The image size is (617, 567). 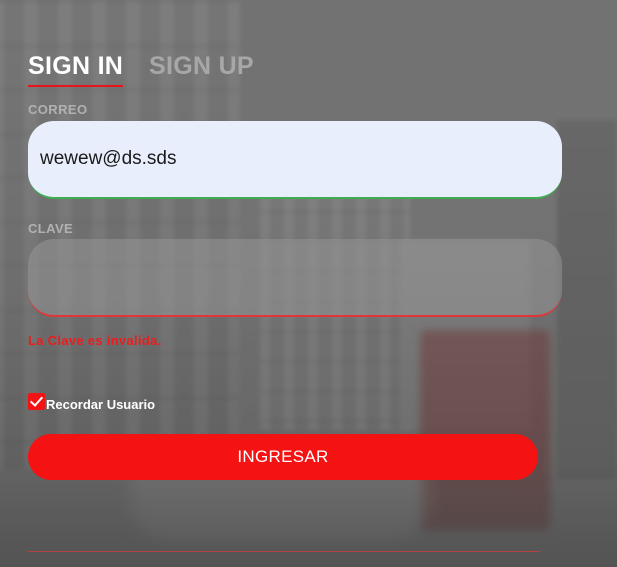 I want to click on tab-sign-in: SIGN IN, so click(x=76, y=69).